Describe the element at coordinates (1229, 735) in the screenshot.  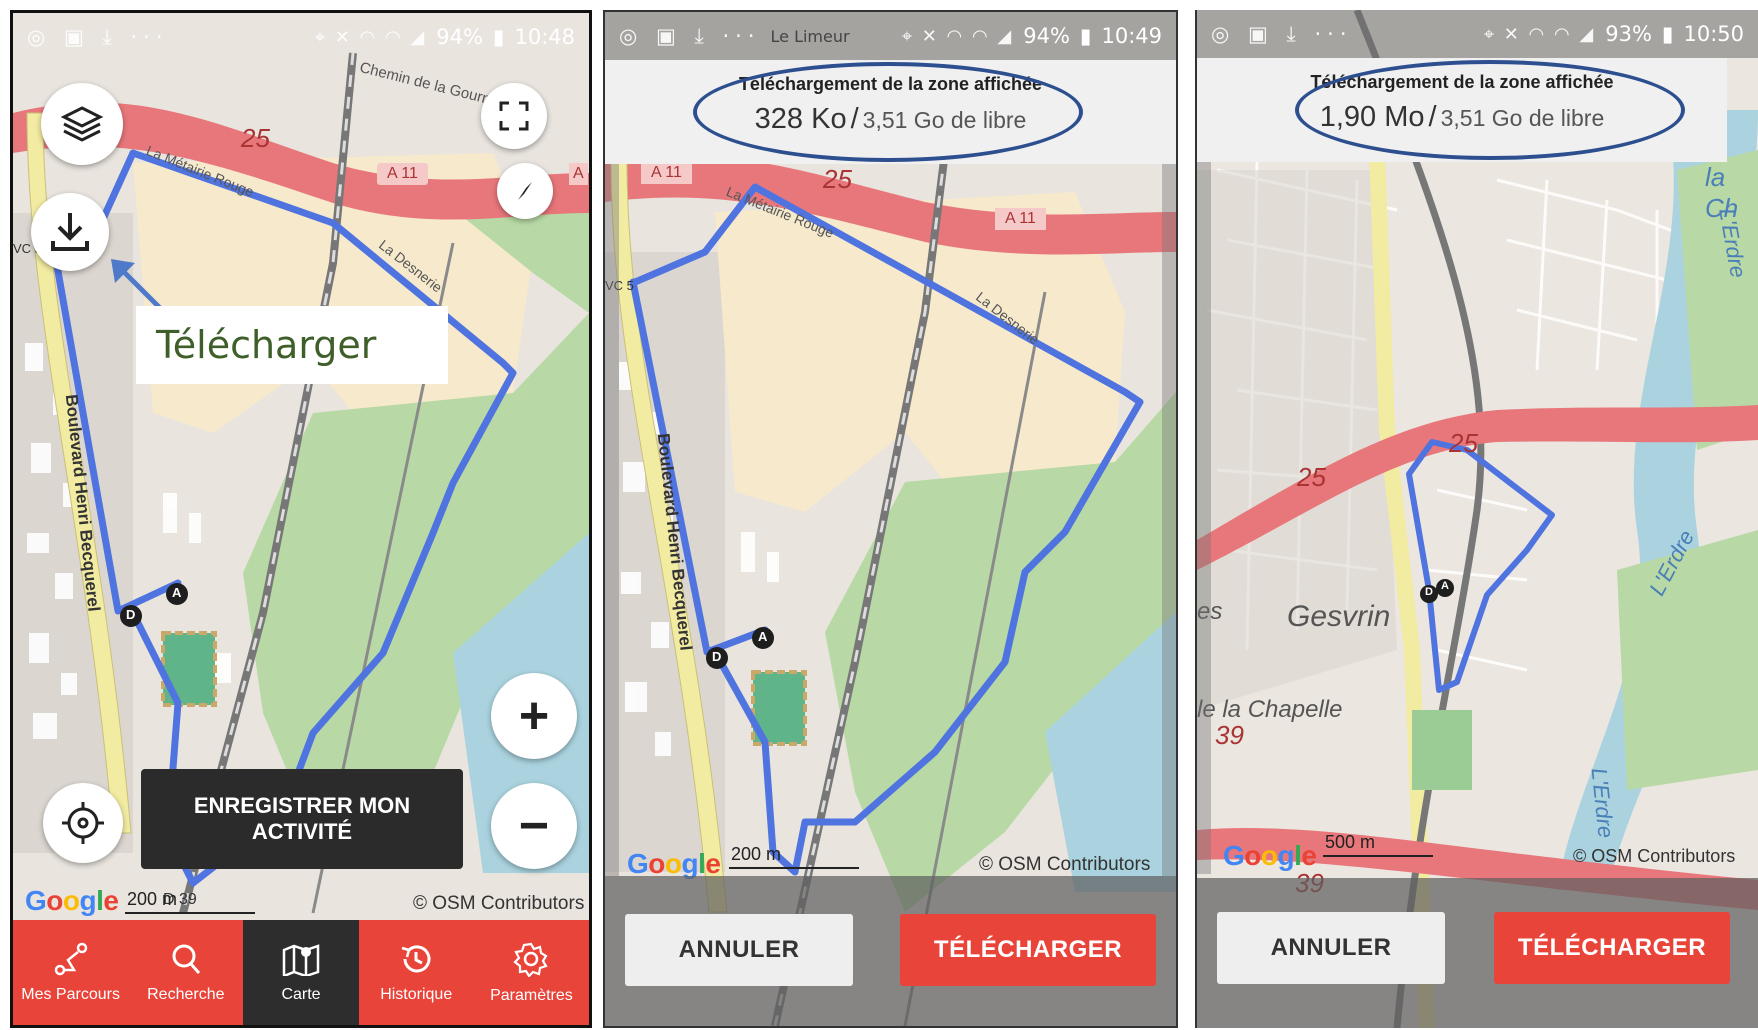
I see `road-39-label-a: 39` at that location.